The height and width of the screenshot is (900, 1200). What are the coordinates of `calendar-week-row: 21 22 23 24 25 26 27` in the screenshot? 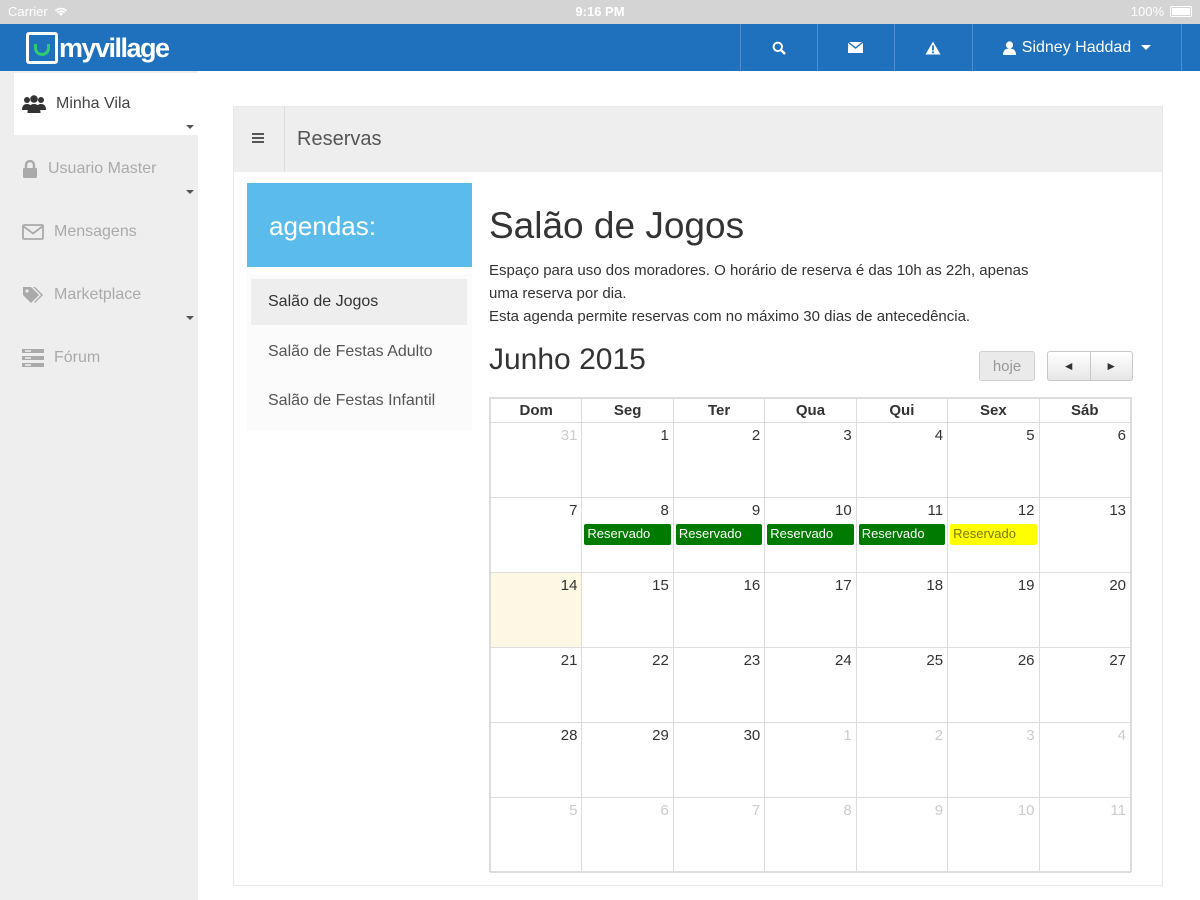 It's located at (810, 685).